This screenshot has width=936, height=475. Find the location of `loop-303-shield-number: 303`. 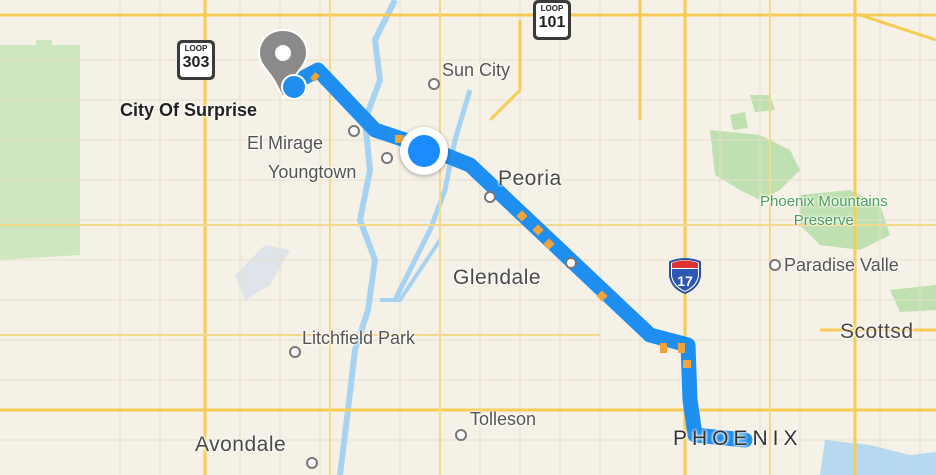

loop-303-shield-number: 303 is located at coordinates (196, 62).